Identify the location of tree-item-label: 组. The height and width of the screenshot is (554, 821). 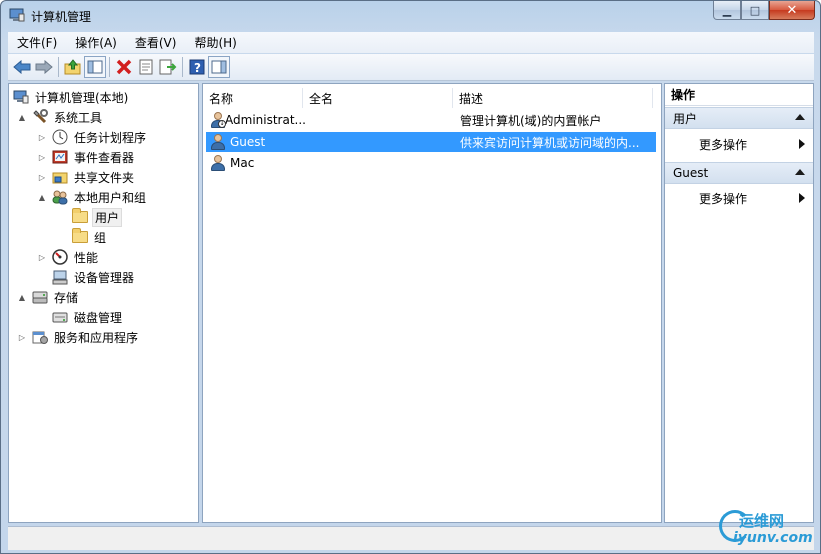
(100, 237).